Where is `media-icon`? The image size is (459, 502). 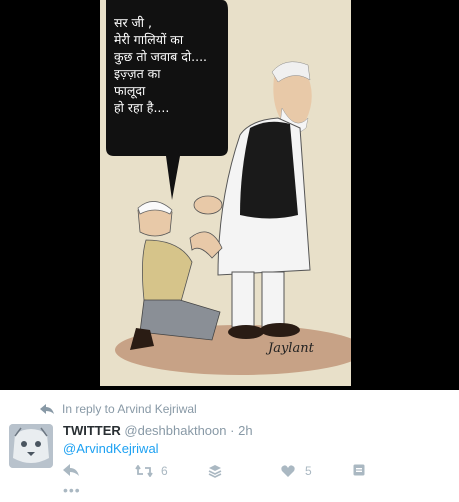
media-icon is located at coordinates (359, 470).